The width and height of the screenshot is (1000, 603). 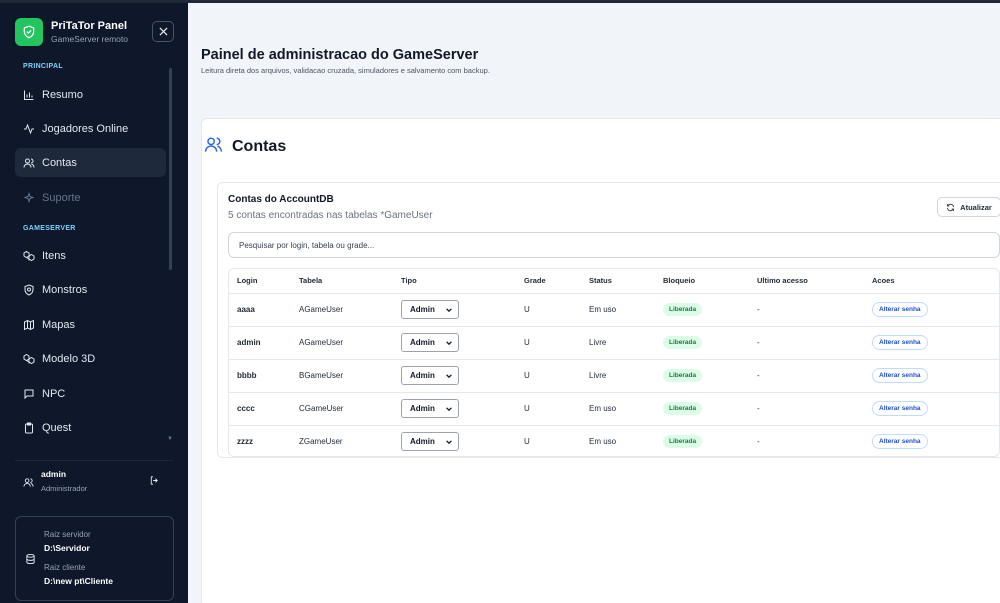 I want to click on login-cell: cccc, so click(x=264, y=409).